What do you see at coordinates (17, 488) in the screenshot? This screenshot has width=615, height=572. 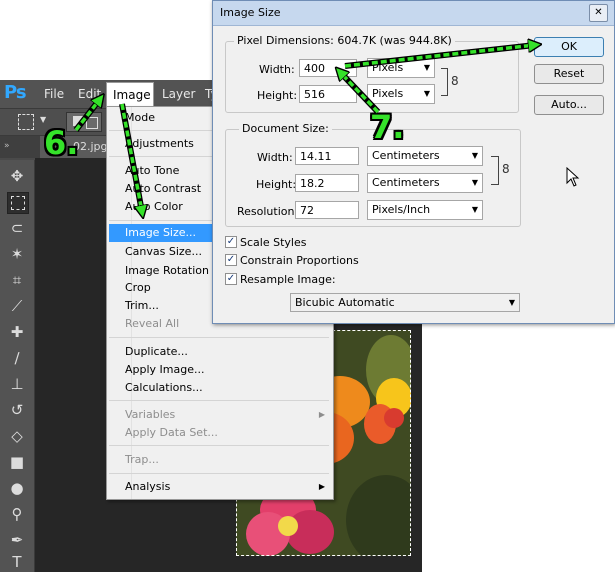 I see `blur-tool-icon: ●` at bounding box center [17, 488].